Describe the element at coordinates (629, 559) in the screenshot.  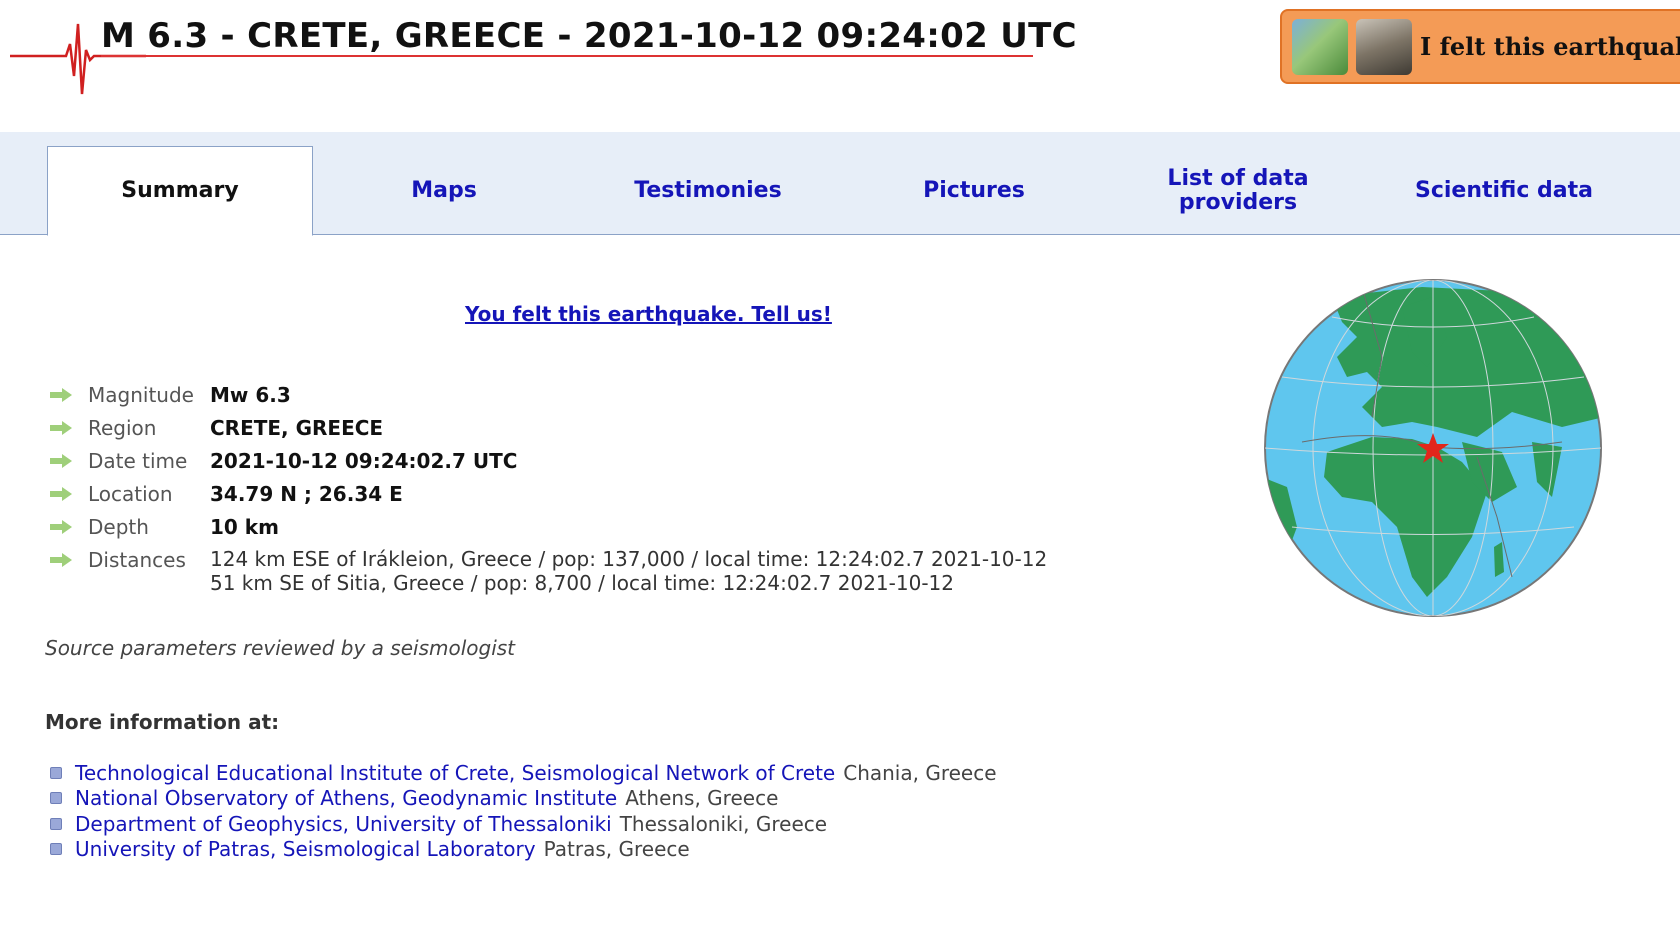
I see `distance-line: 124 km ESE of Irákleion, Greece / pop` at that location.